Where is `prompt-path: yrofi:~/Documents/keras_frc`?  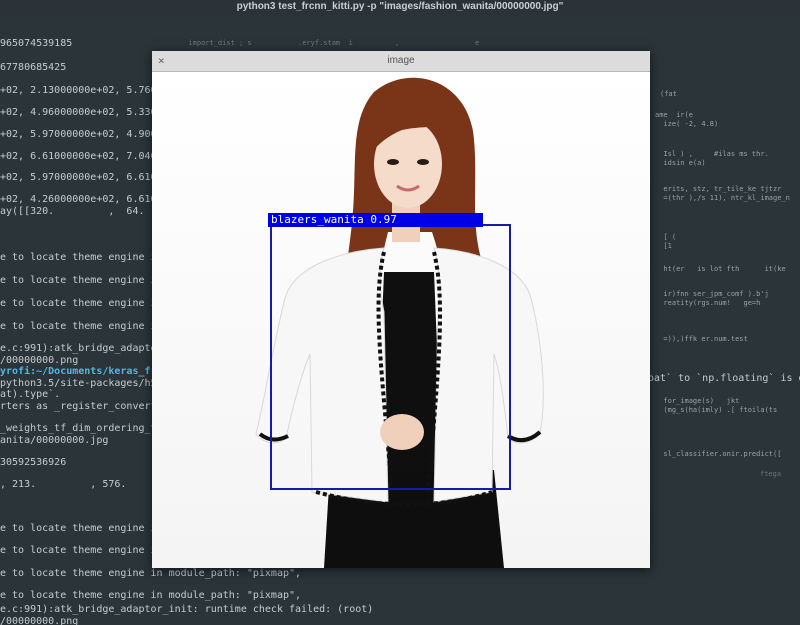
prompt-path: yrofi:~/Documents/keras_frc is located at coordinates (81, 371).